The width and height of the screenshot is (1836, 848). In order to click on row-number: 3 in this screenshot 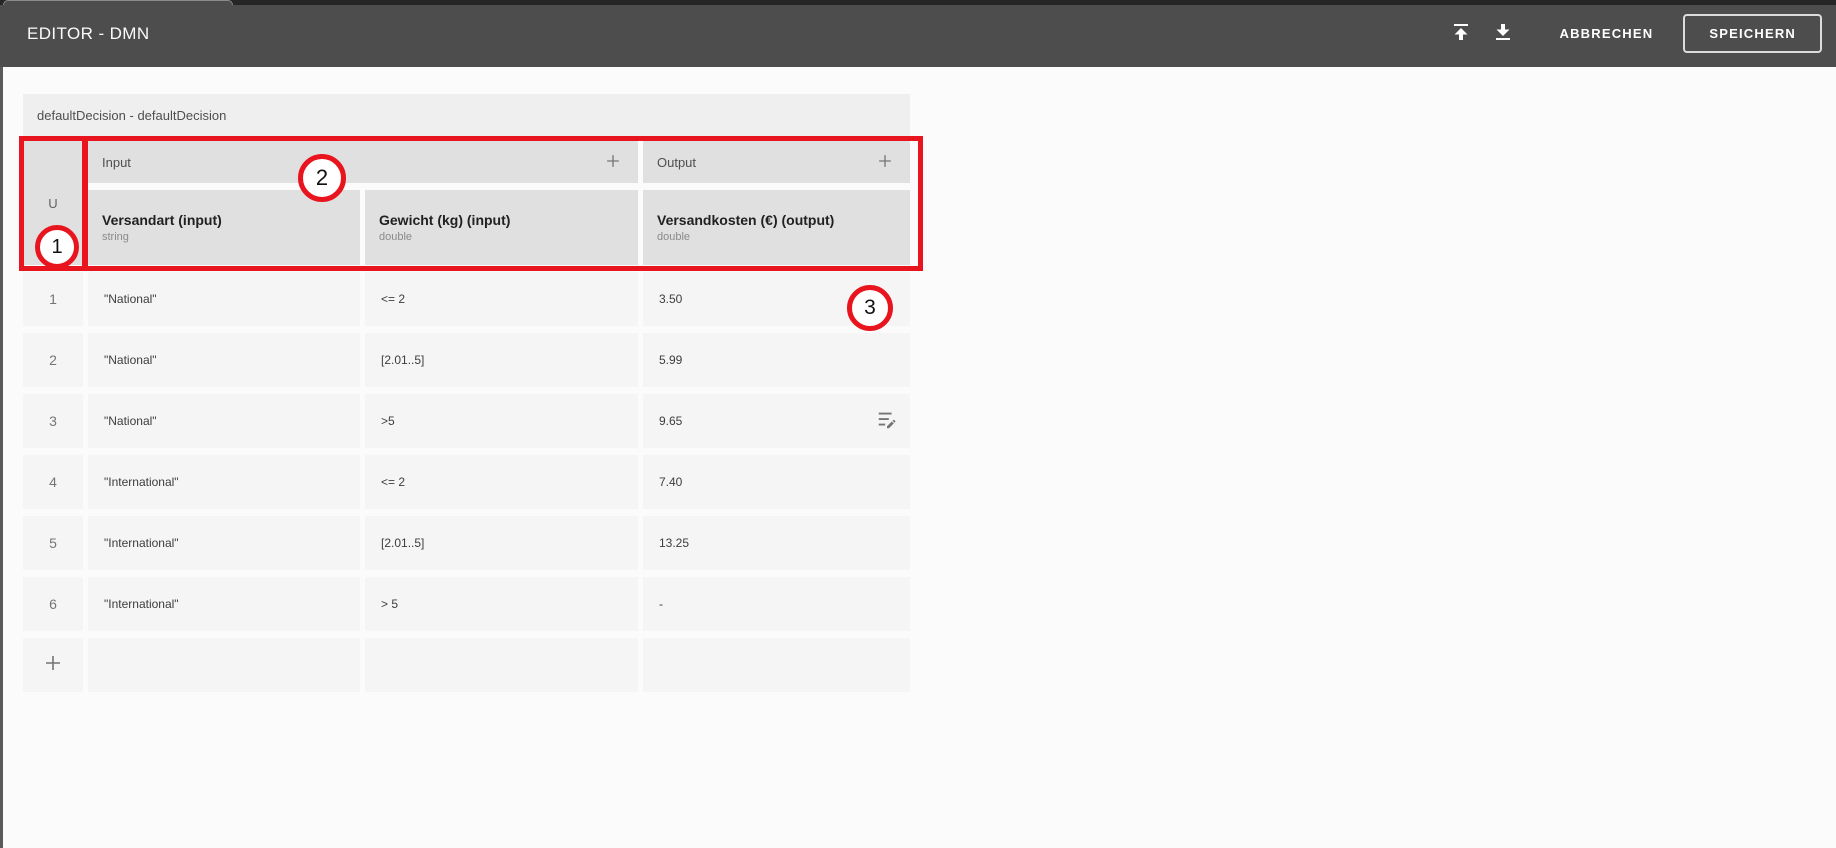, I will do `click(53, 421)`.